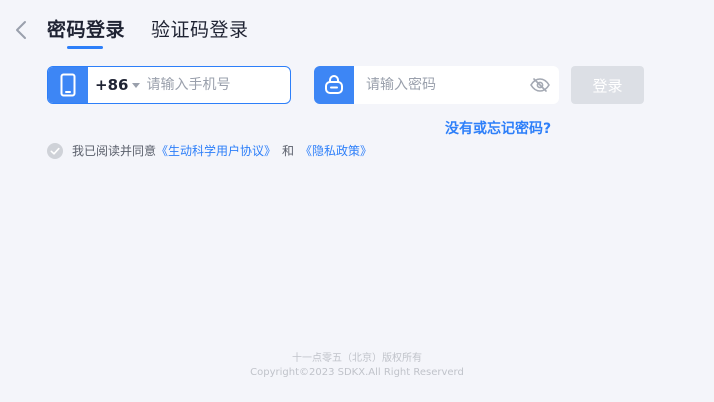  Describe the element at coordinates (111, 85) in the screenshot. I see `country-code: +86` at that location.